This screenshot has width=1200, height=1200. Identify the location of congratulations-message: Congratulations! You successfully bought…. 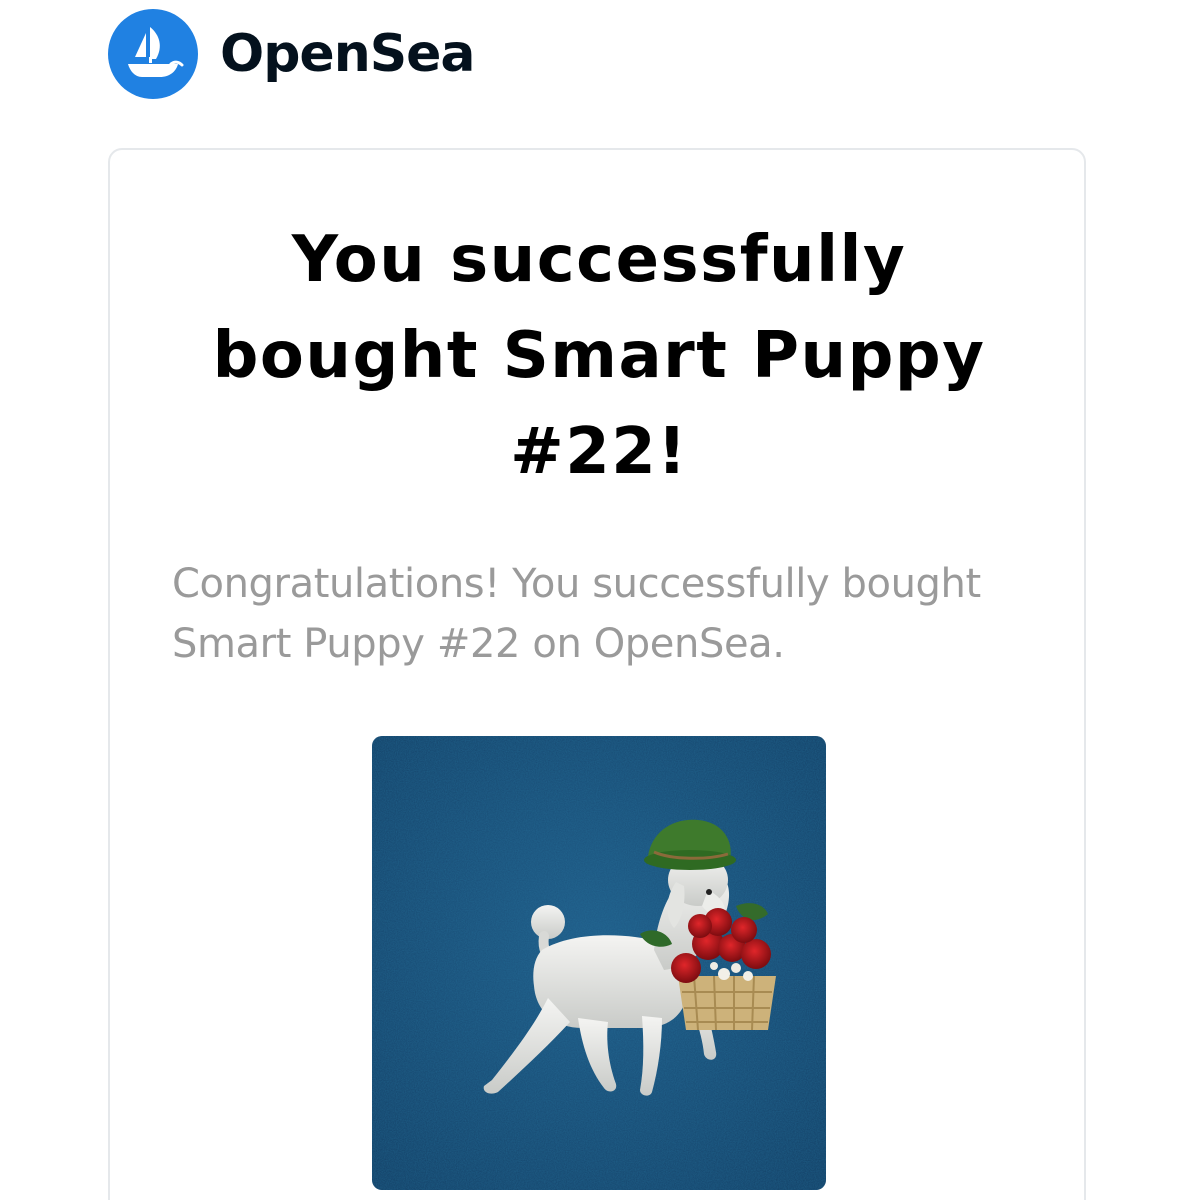
(576, 614).